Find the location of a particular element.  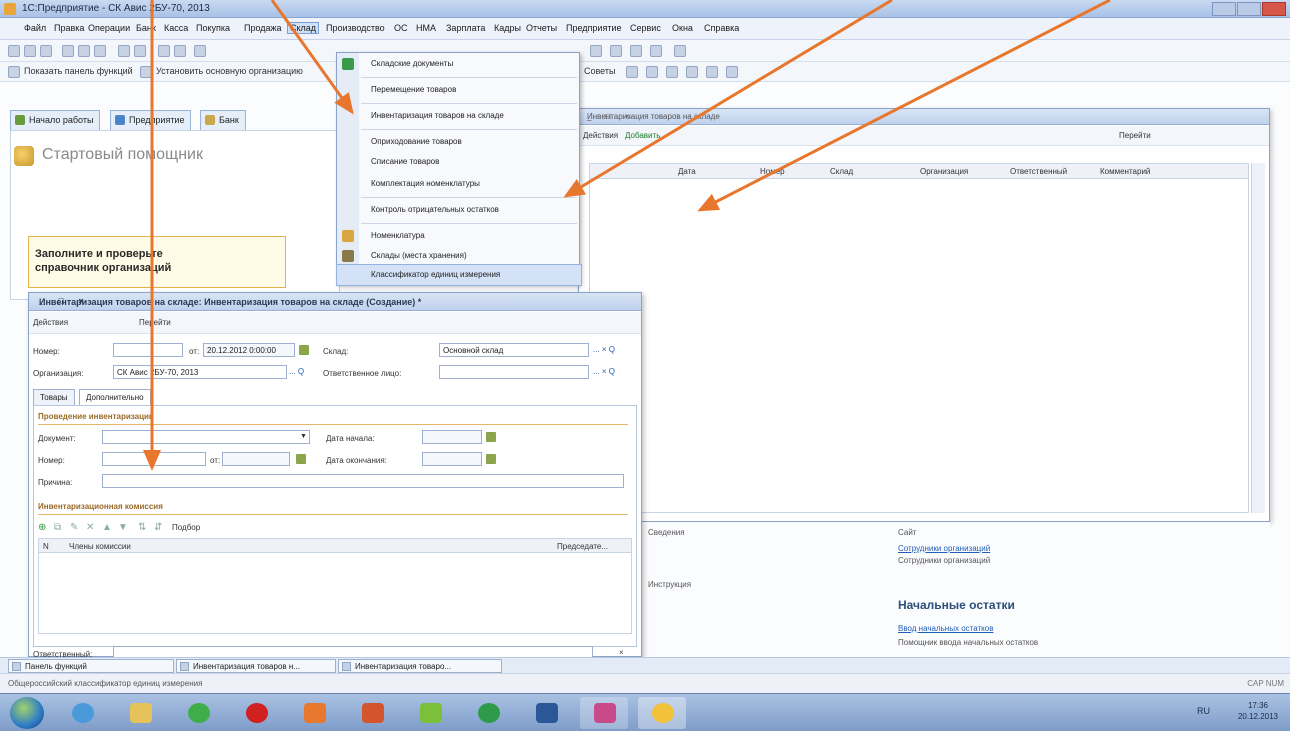

print-icon is located at coordinates (124, 51).